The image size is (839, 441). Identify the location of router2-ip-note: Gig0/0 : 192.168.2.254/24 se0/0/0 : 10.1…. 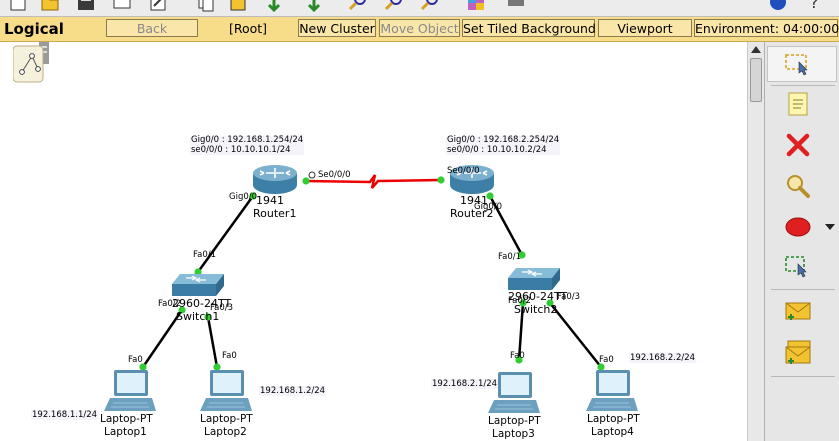
(503, 145).